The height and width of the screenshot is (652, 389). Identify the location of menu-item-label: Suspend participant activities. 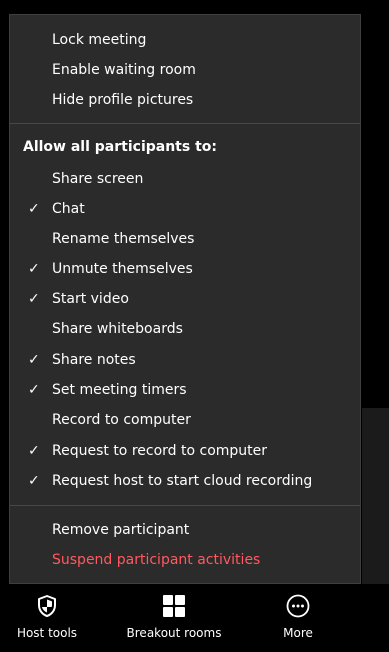
(156, 560).